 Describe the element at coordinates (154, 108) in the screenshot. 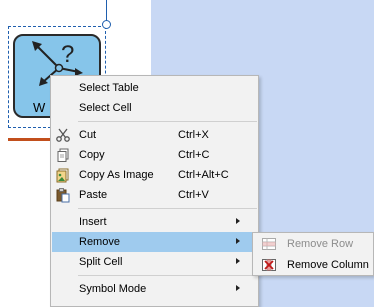

I see `menu-item-select-cell: Select Cell` at that location.